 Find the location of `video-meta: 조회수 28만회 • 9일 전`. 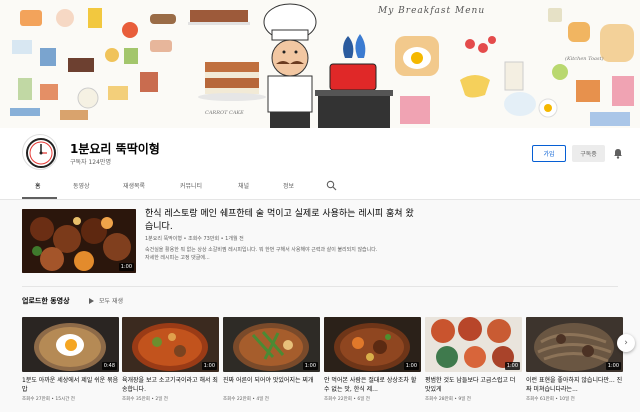

video-meta: 조회수 28만회 • 9일 전 is located at coordinates (448, 399).